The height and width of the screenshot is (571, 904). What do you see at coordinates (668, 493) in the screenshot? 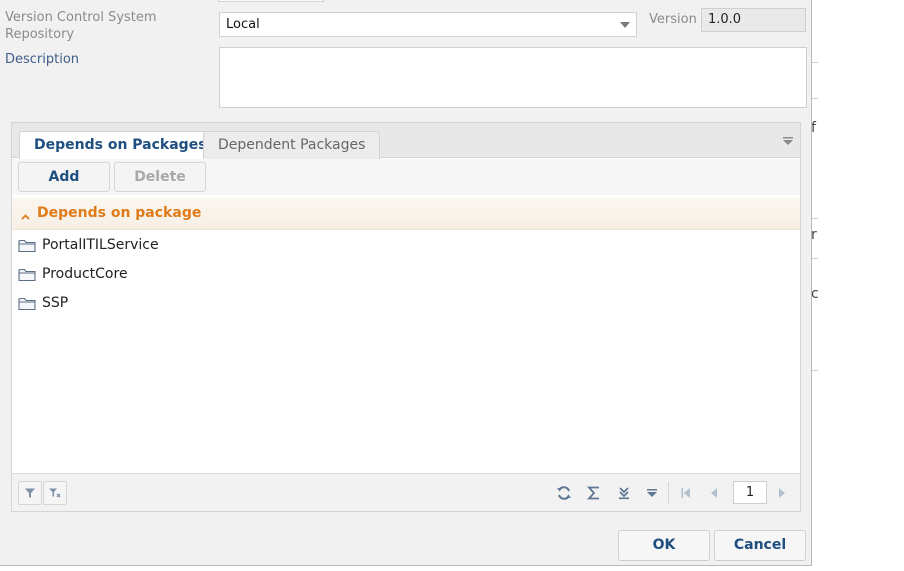
I see `pager-divider` at bounding box center [668, 493].